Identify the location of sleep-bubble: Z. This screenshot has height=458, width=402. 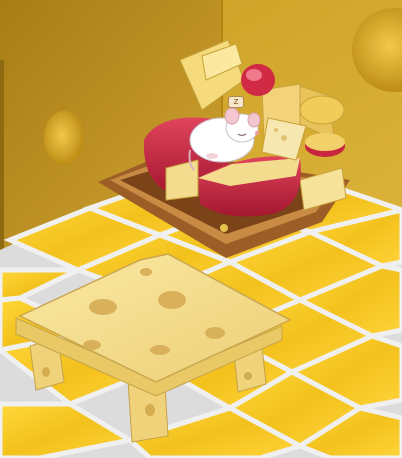
(236, 102).